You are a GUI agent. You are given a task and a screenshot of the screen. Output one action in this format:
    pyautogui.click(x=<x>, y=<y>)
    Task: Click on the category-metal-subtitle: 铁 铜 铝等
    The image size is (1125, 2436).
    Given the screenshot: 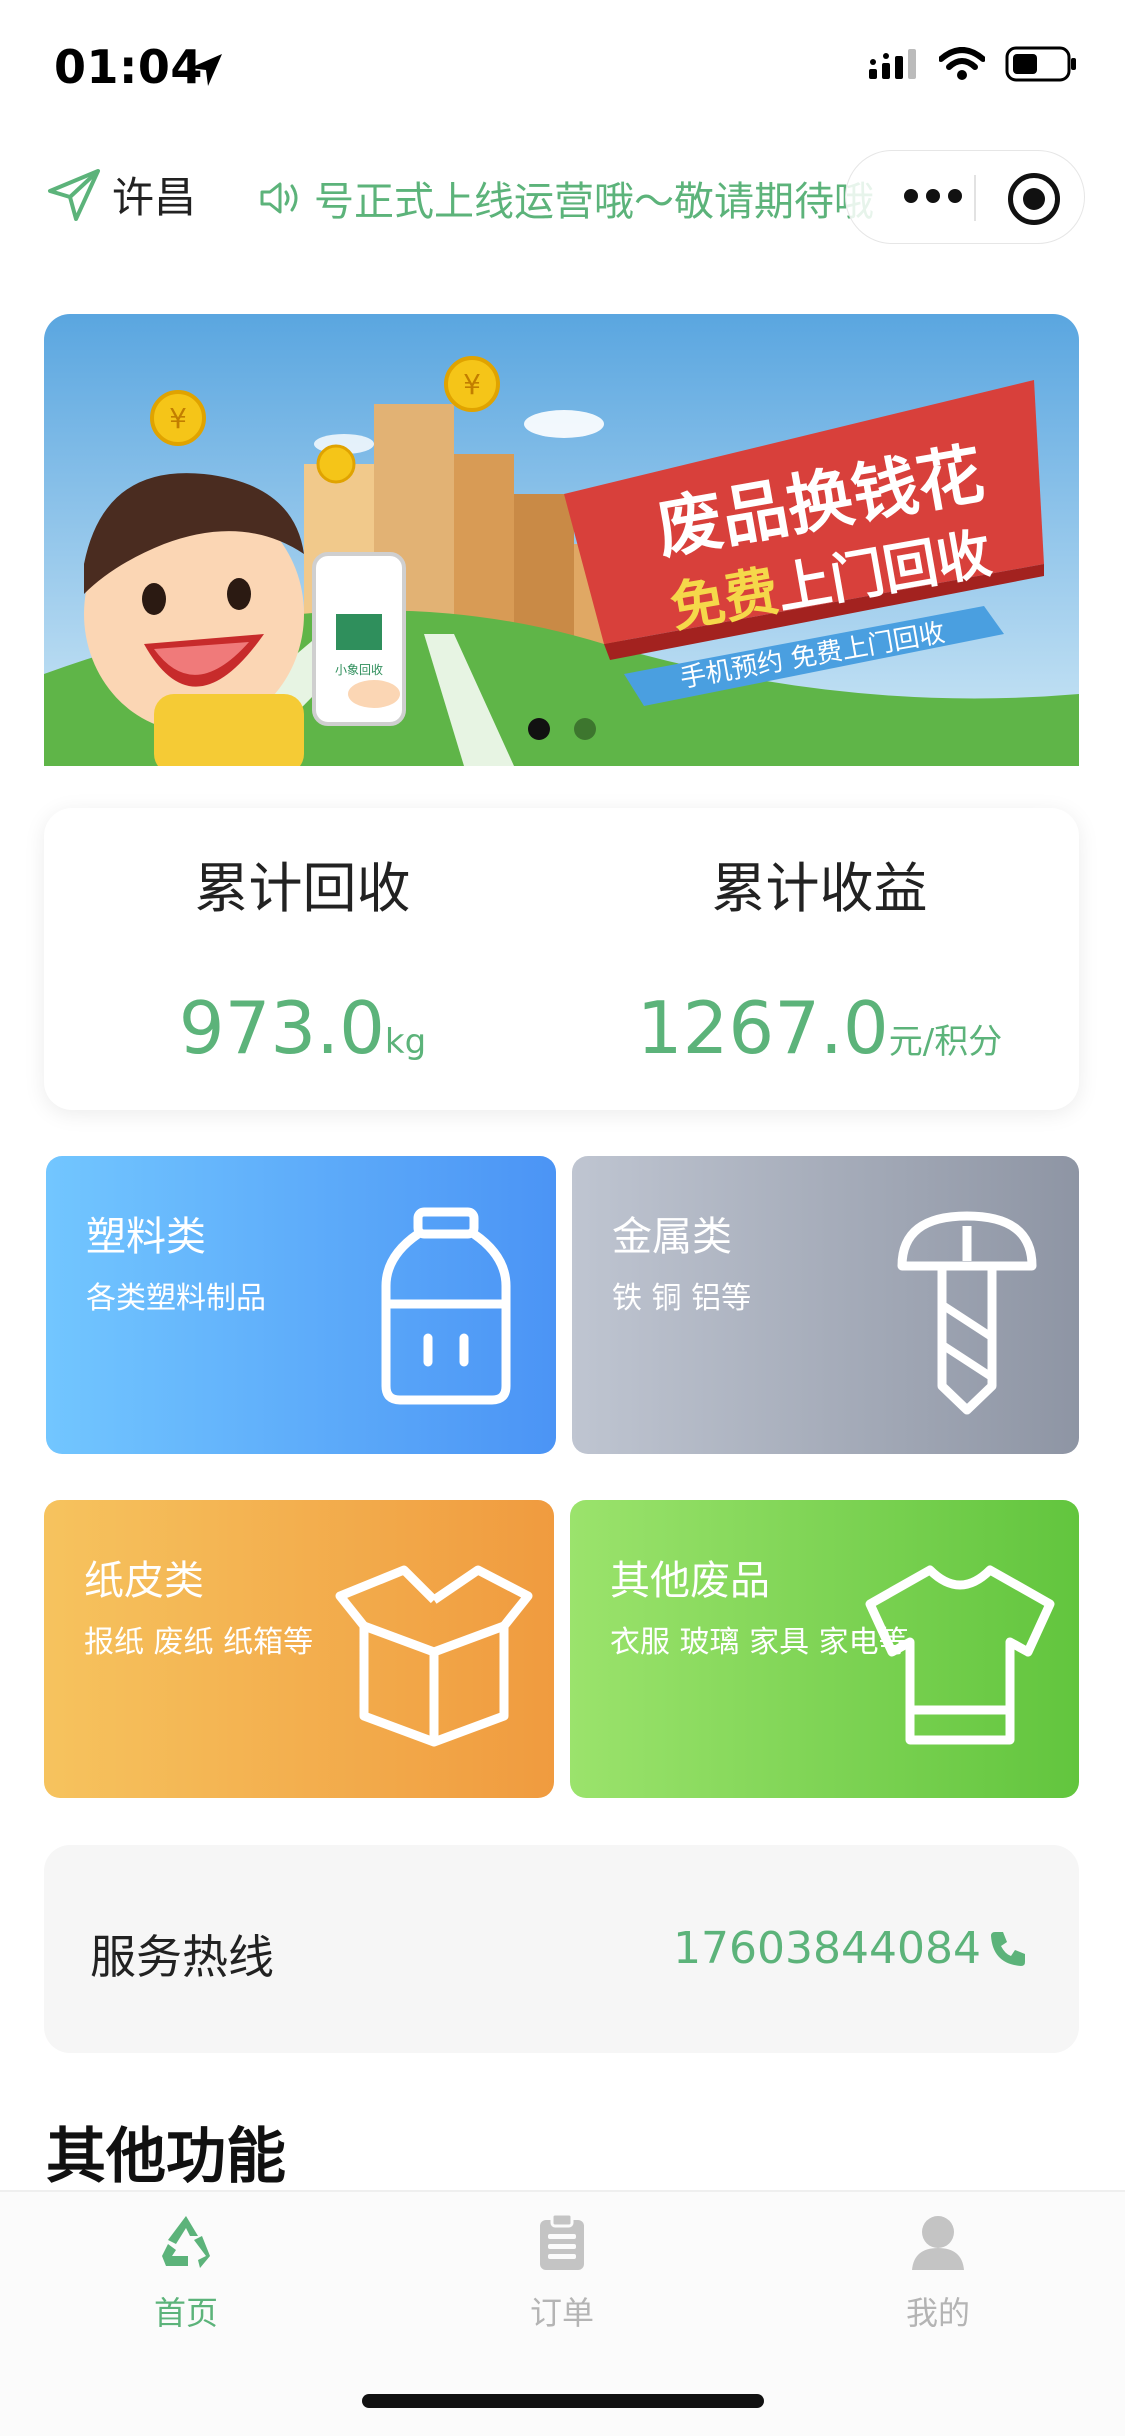 What is the action you would take?
    pyautogui.click(x=682, y=1298)
    